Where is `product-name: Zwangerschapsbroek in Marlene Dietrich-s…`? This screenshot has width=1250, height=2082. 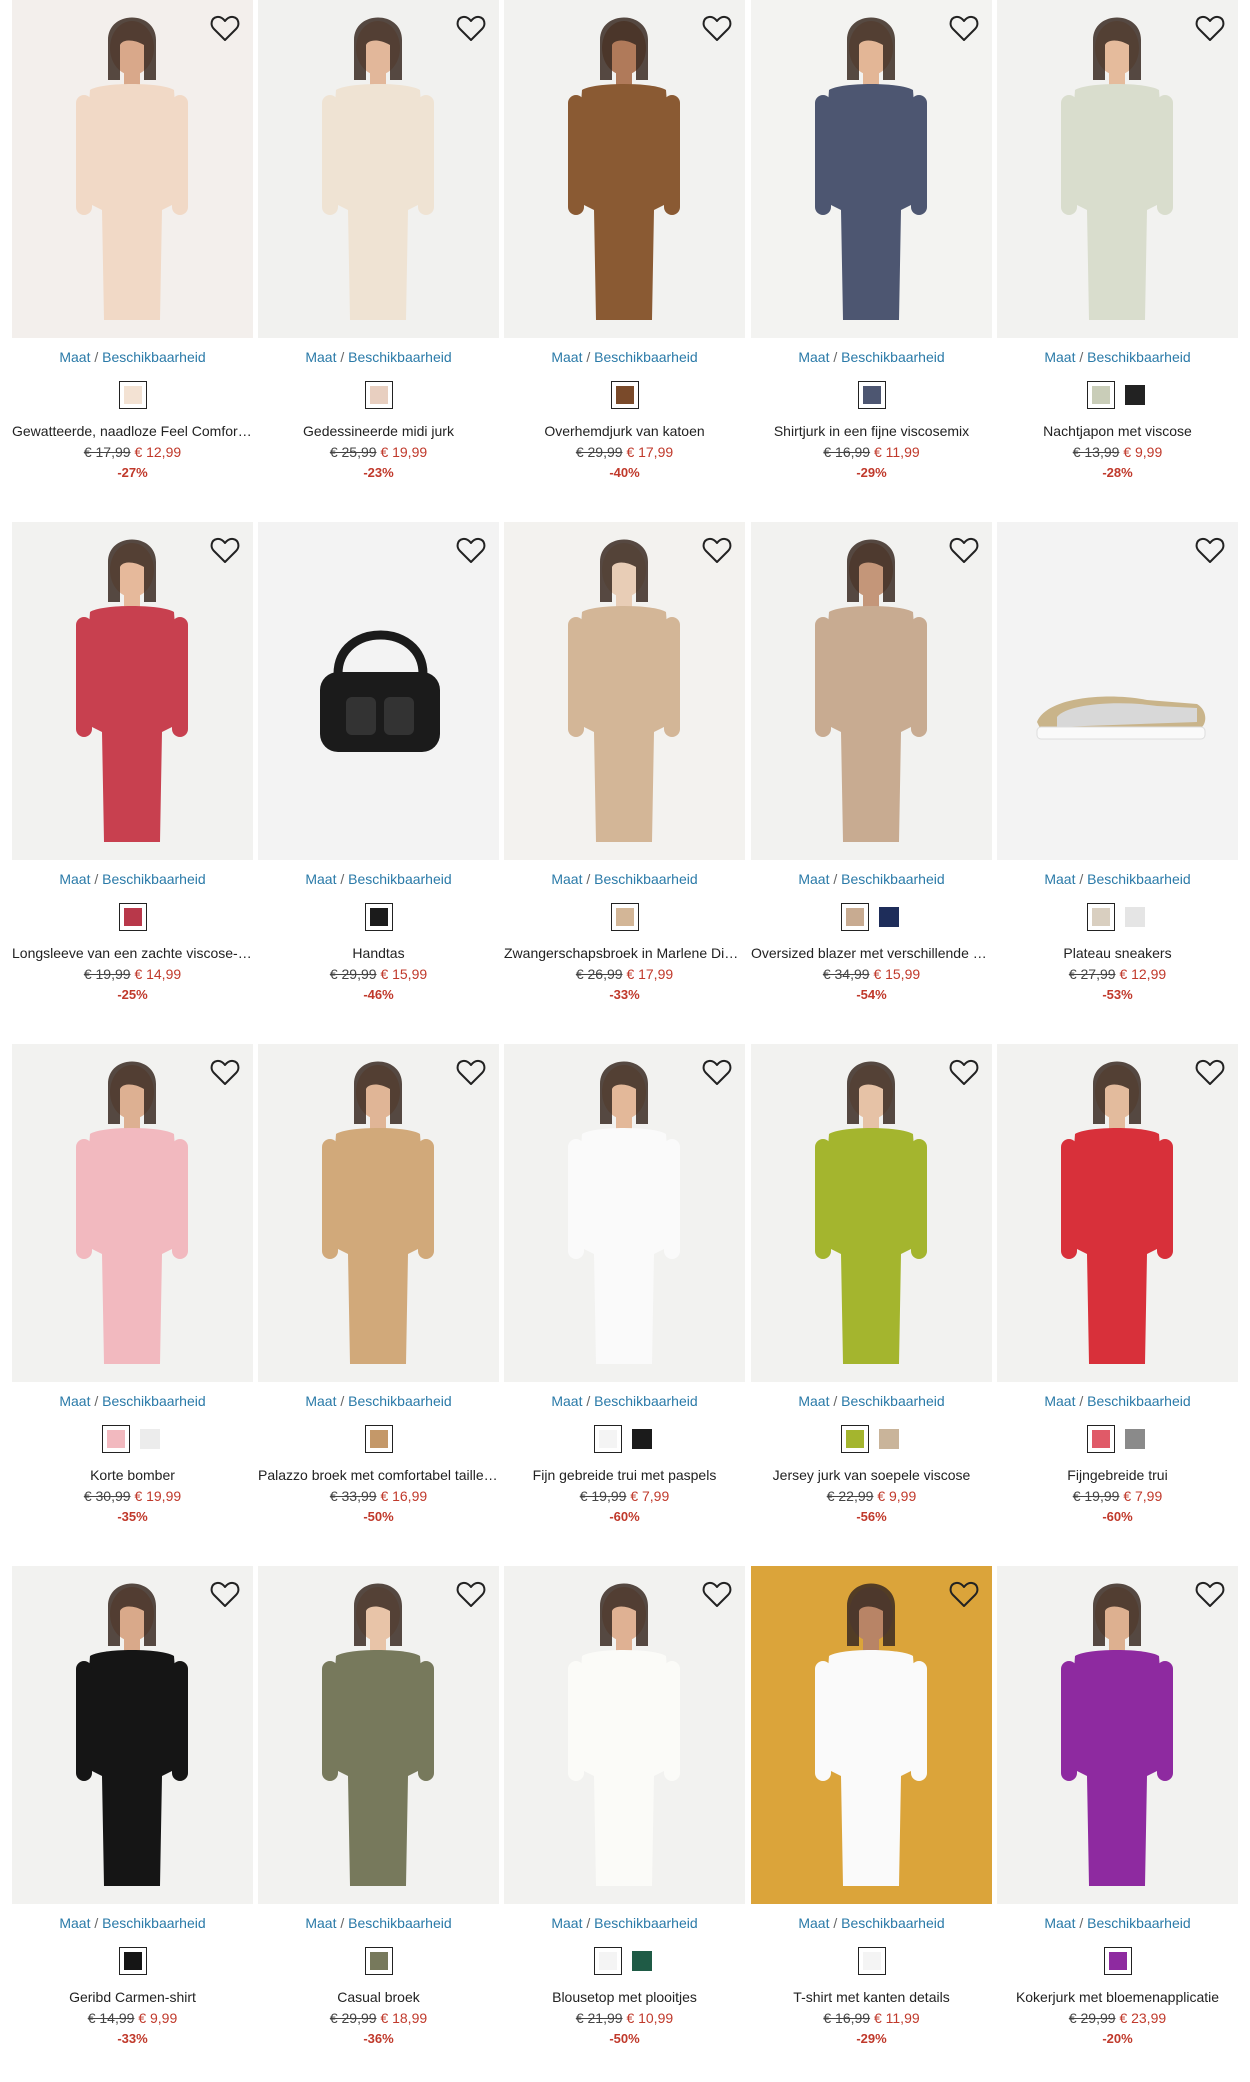
product-name: Zwangerschapsbroek in Marlene Dietrich-s… is located at coordinates (624, 953).